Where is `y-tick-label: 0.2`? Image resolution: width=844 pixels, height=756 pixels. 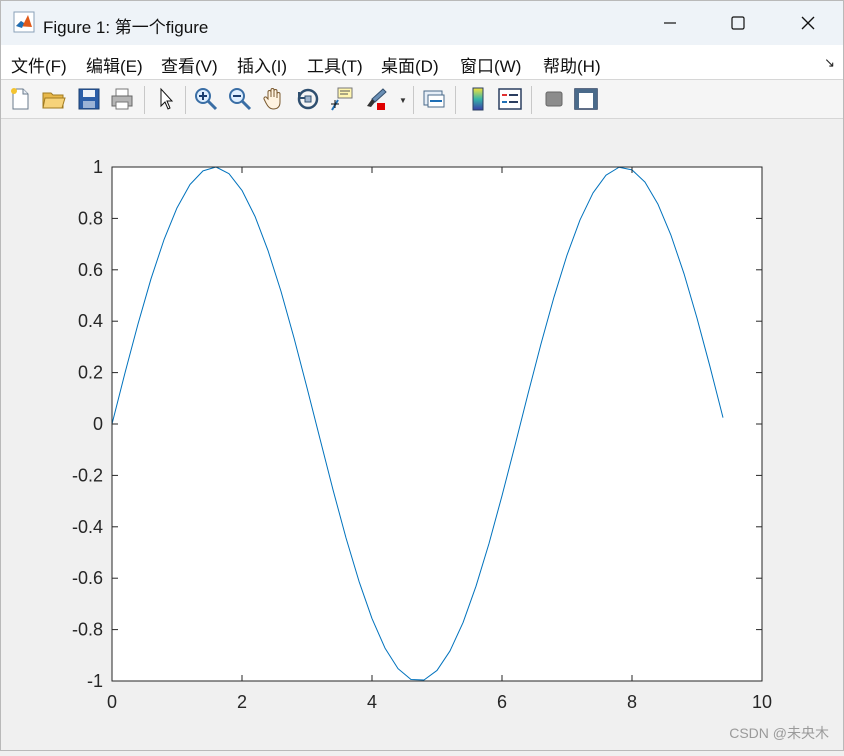
y-tick-label: 0.2 is located at coordinates (90, 373).